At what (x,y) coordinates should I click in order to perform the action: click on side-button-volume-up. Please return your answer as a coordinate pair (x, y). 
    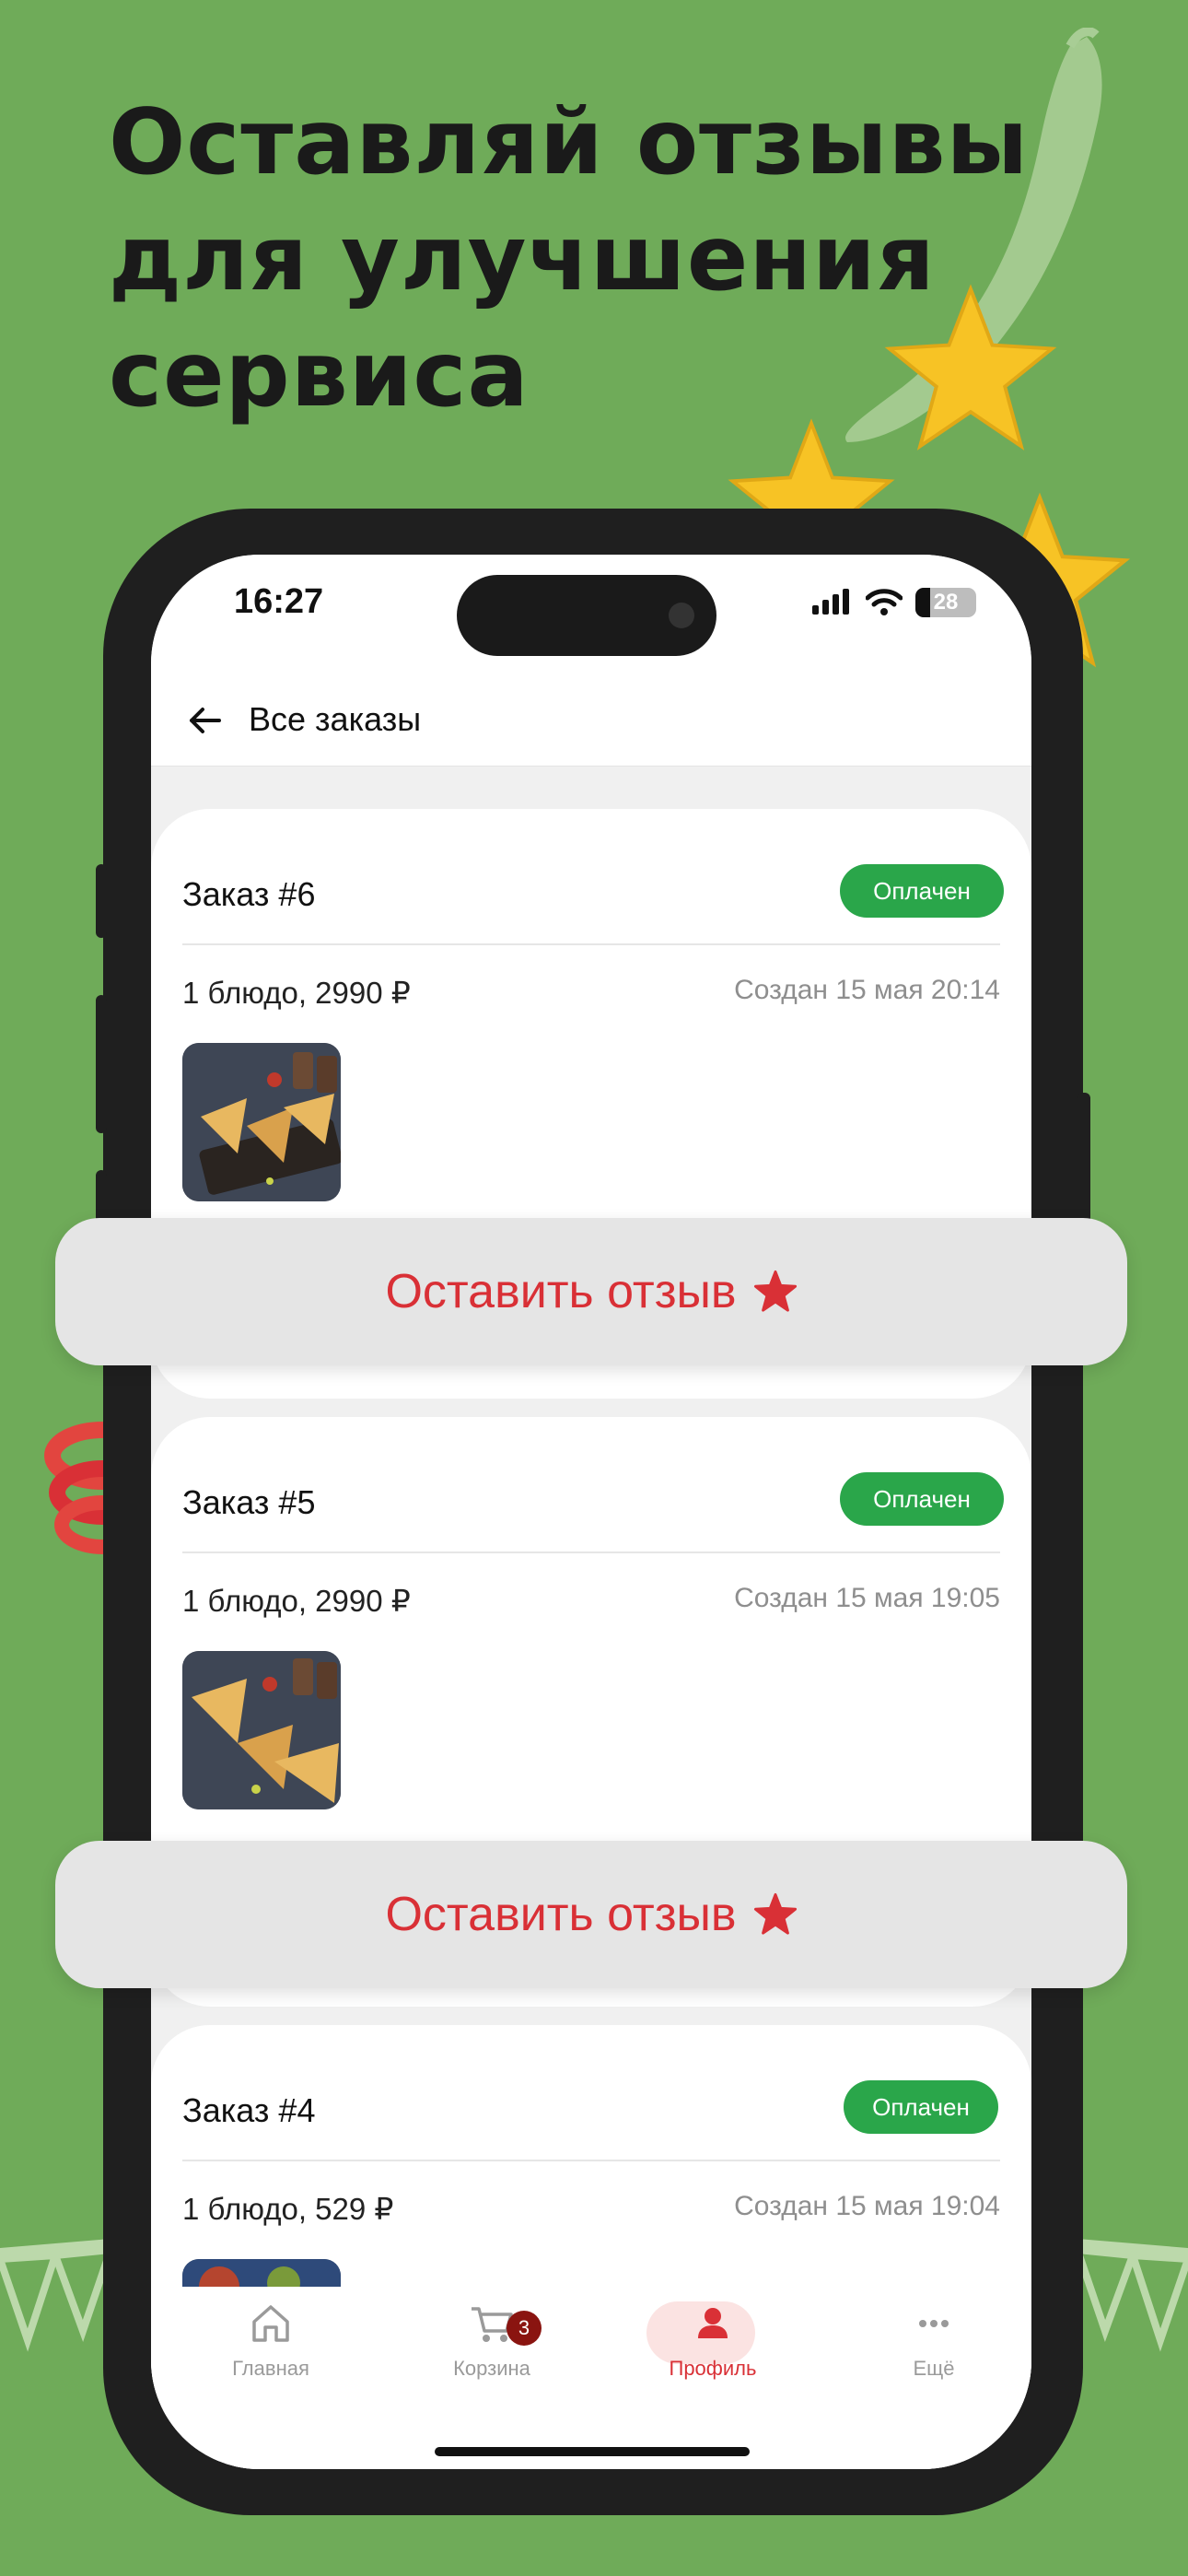
    Looking at the image, I should click on (101, 1064).